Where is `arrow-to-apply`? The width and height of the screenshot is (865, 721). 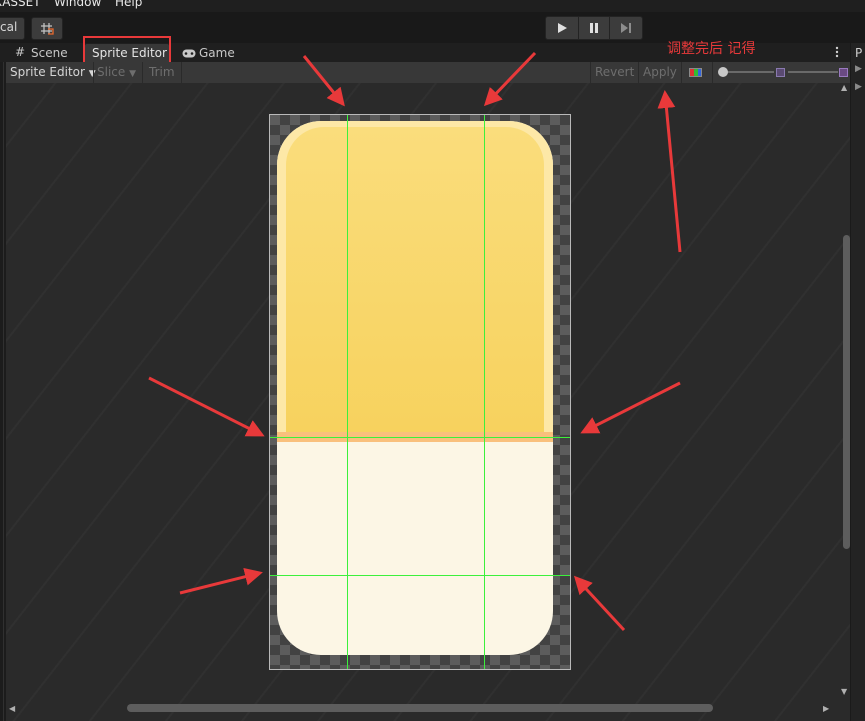 arrow-to-apply is located at coordinates (669, 171).